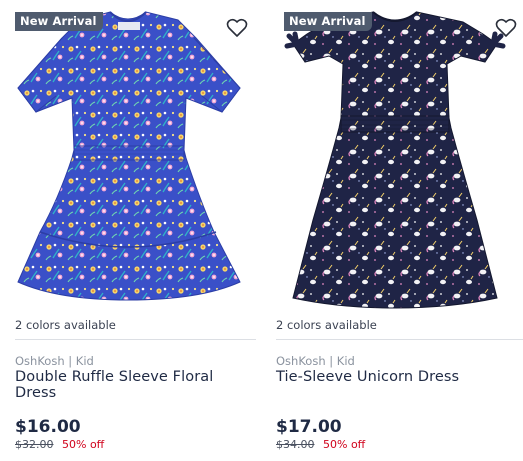  What do you see at coordinates (367, 377) in the screenshot?
I see `product-title: Tie-Sleeve Unicorn Dress` at bounding box center [367, 377].